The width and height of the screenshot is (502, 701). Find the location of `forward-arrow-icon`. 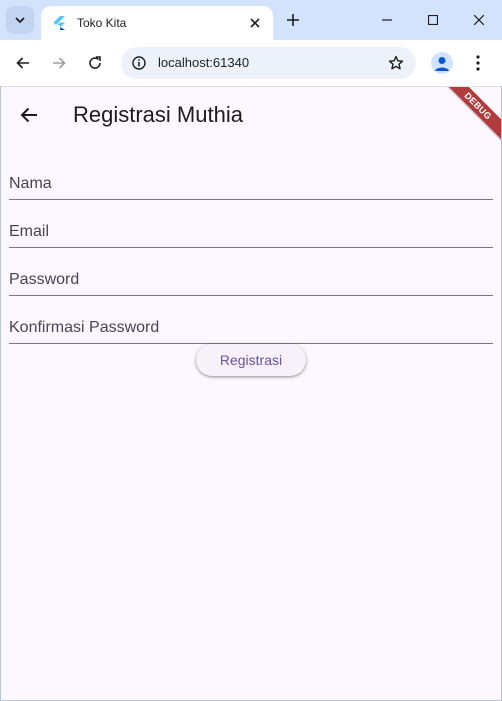

forward-arrow-icon is located at coordinates (59, 63).